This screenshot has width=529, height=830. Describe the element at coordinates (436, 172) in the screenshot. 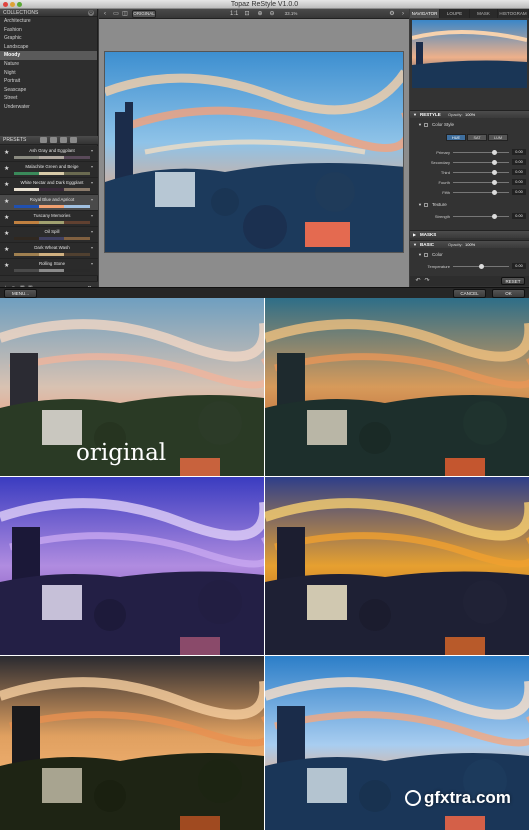

I see `slider-label: Third` at that location.